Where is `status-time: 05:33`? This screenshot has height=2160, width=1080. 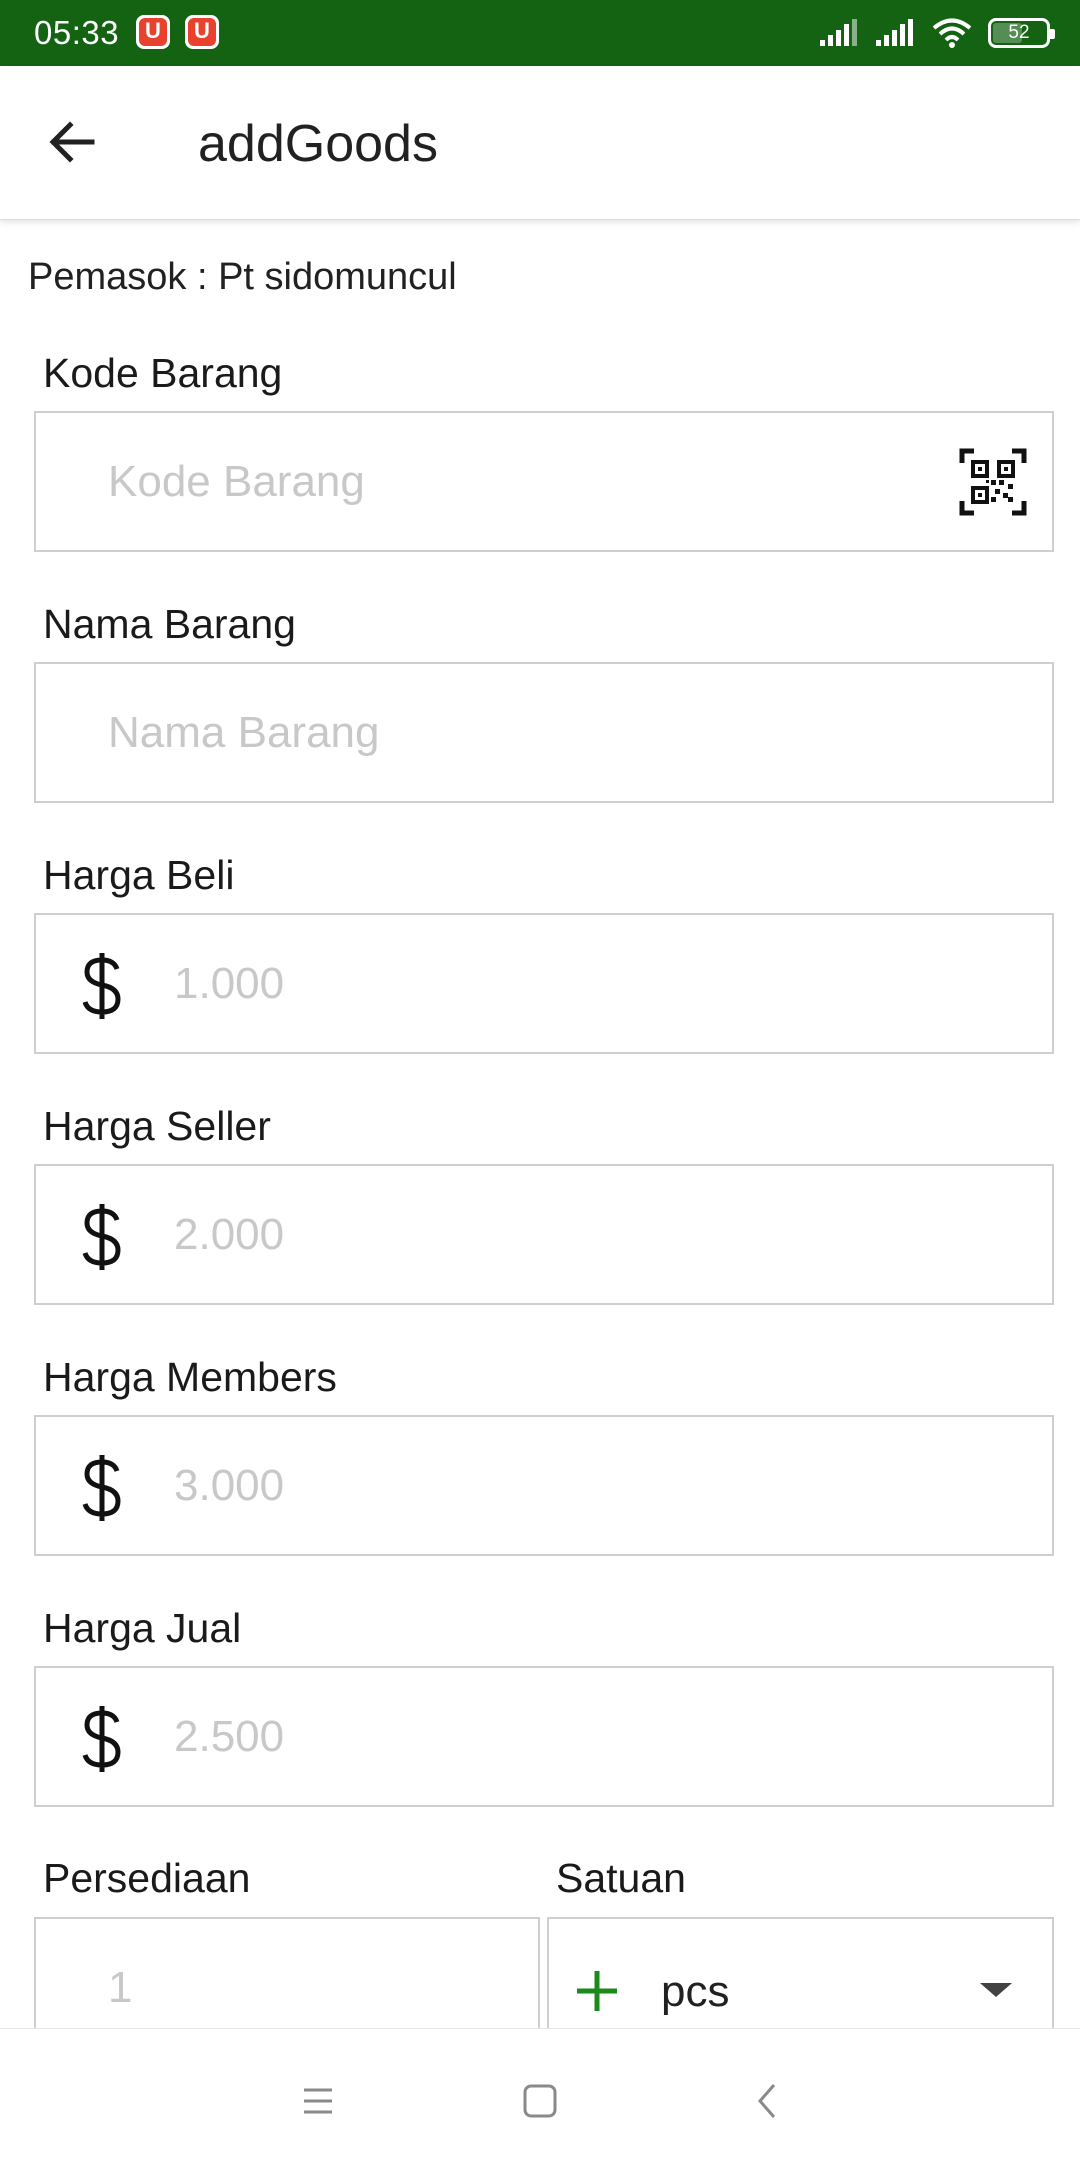 status-time: 05:33 is located at coordinates (77, 32).